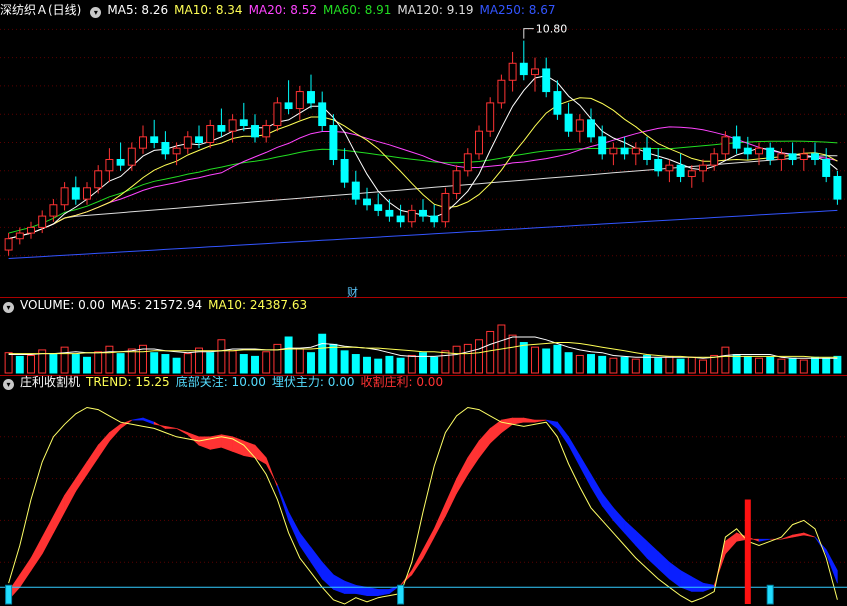  What do you see at coordinates (435, 10) in the screenshot?
I see `ma-legend-item-4: MA120: 9.19` at bounding box center [435, 10].